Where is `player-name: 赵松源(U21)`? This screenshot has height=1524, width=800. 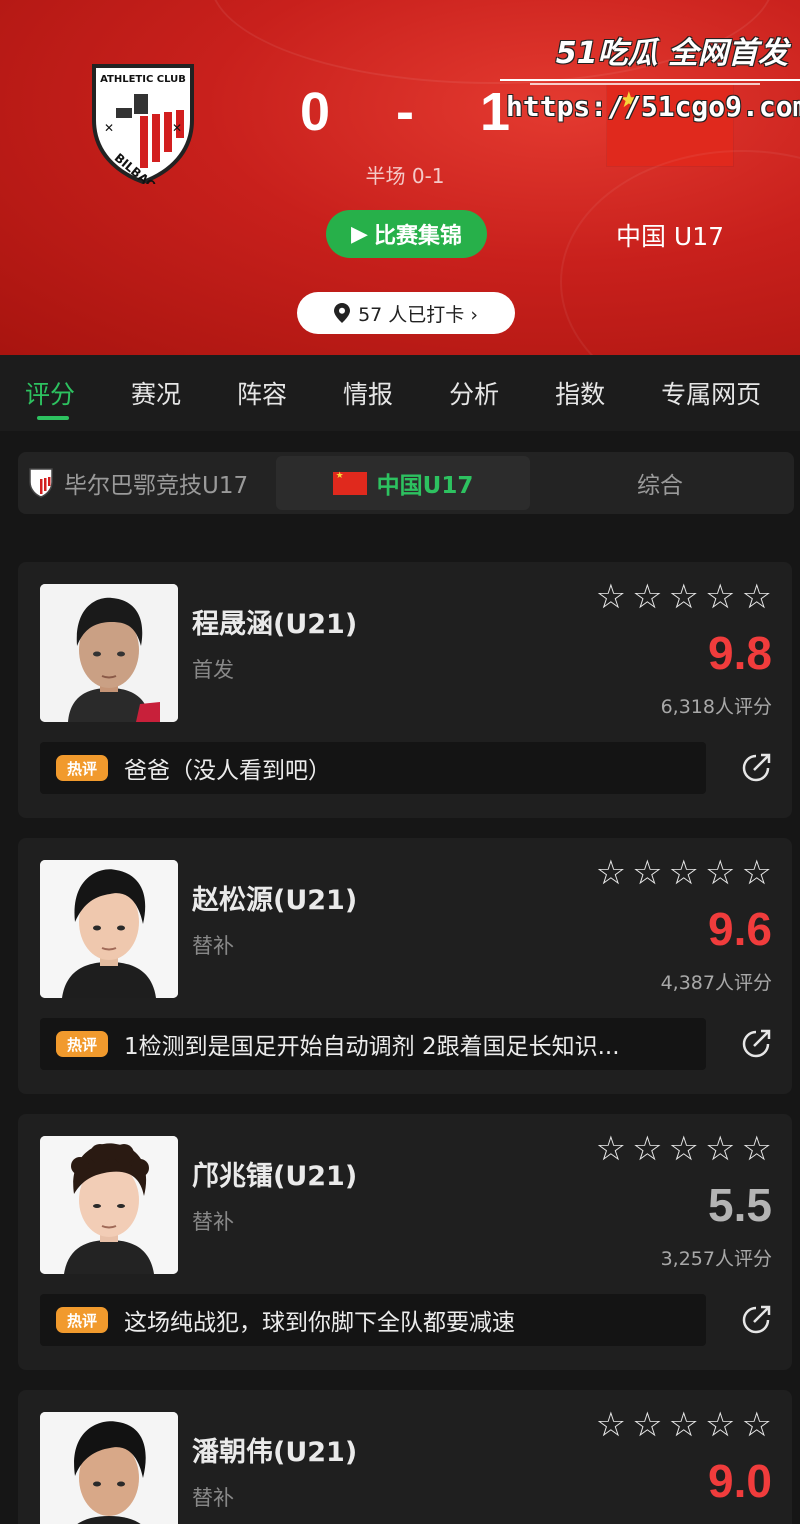
player-name: 赵松源(U21) is located at coordinates (275, 900).